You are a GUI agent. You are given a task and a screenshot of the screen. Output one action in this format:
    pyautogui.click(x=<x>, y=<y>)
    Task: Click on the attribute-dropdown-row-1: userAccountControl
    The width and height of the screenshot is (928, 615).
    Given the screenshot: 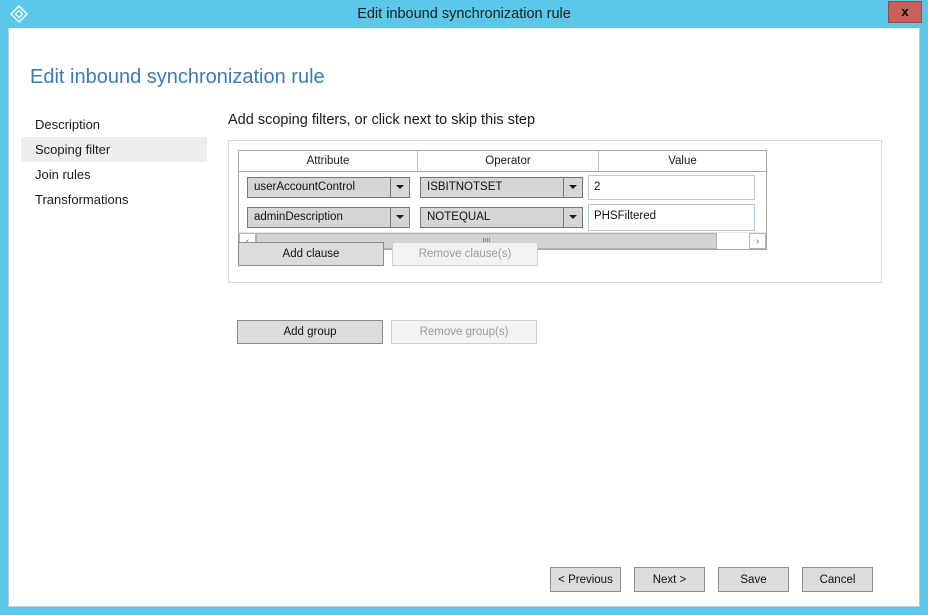 What is the action you would take?
    pyautogui.click(x=328, y=187)
    